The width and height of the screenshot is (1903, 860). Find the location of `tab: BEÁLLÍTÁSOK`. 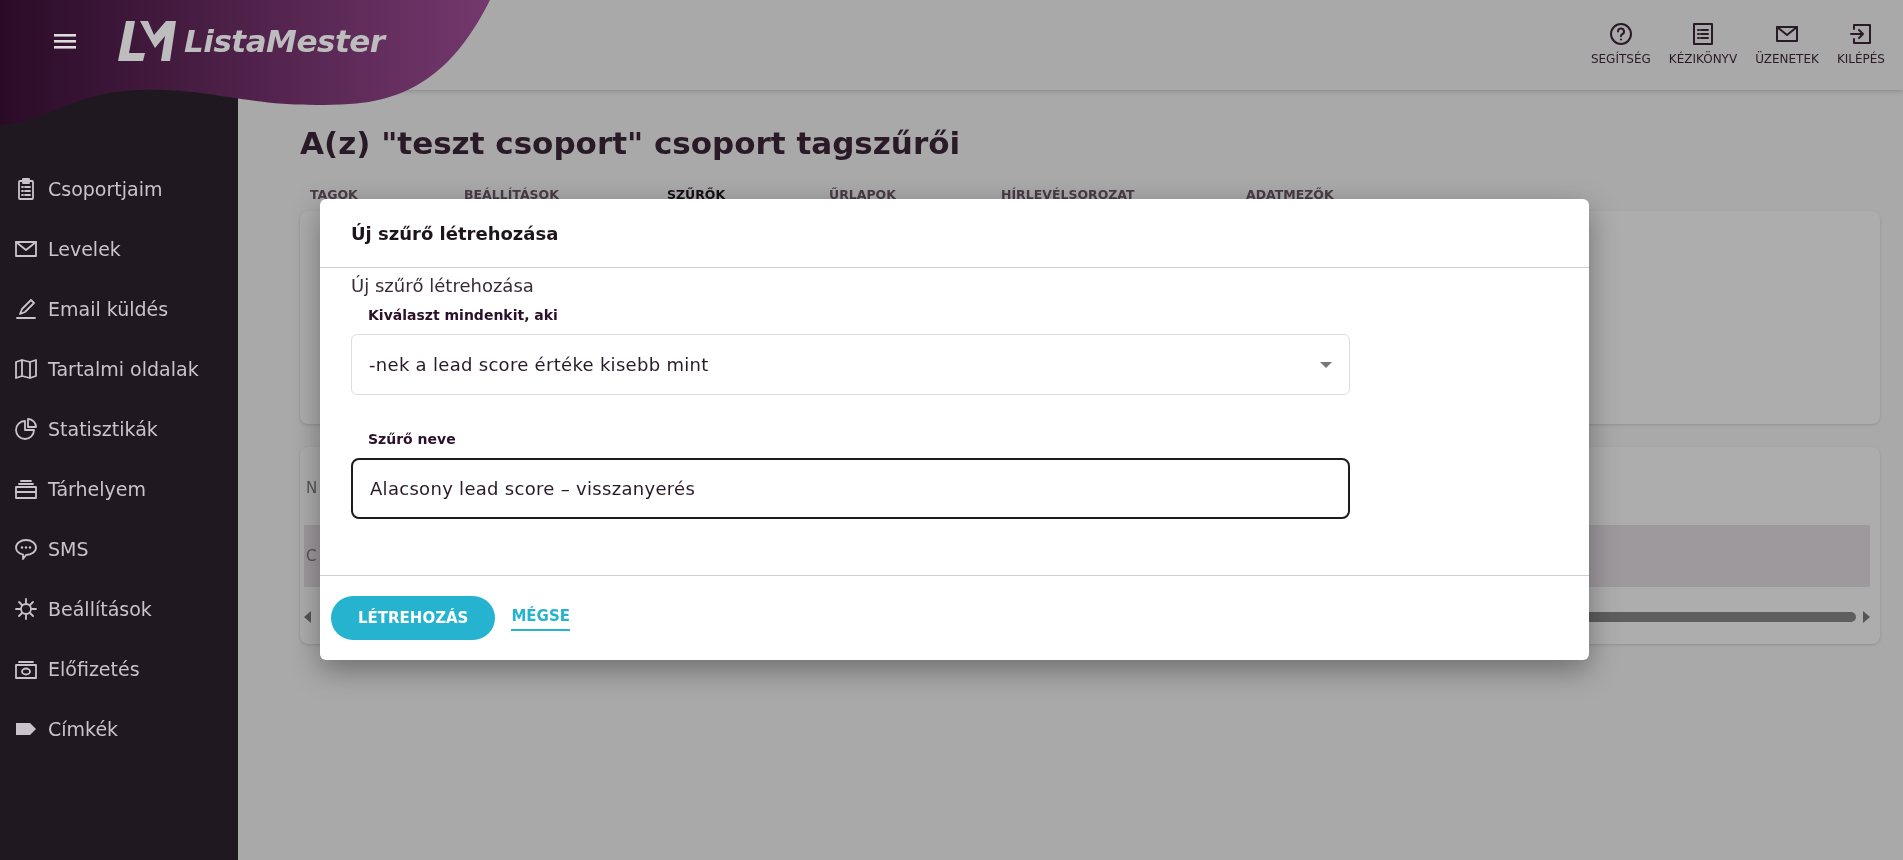

tab: BEÁLLÍTÁSOK is located at coordinates (555, 195).